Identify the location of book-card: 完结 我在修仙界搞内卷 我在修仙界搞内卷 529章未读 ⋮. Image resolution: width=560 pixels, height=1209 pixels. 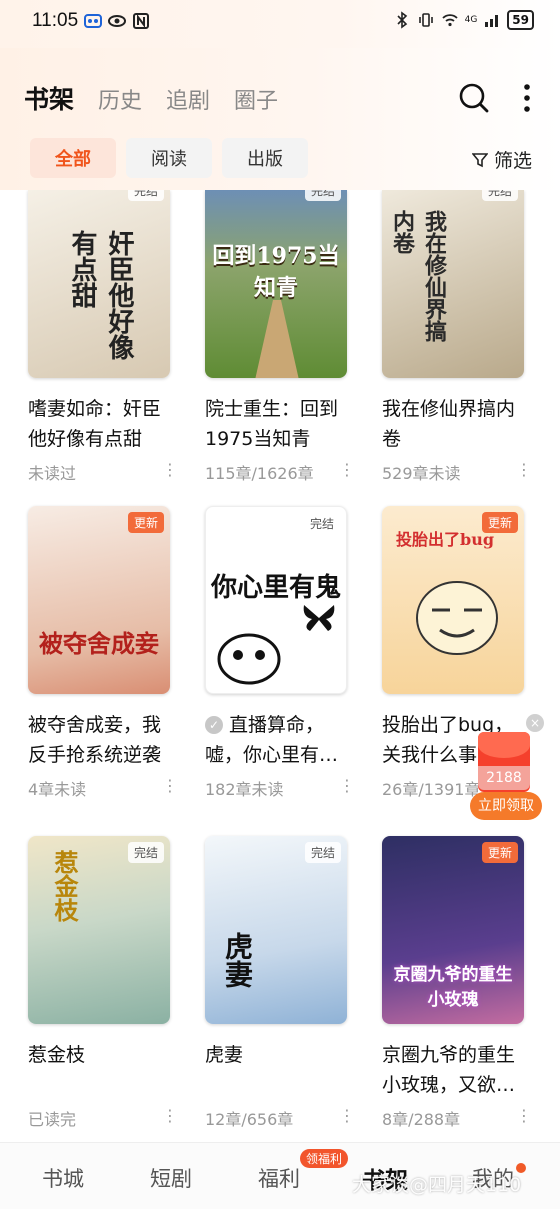
(457, 337).